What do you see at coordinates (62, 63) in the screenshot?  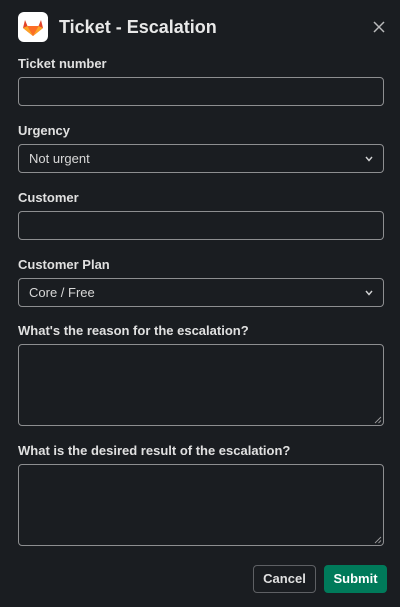 I see `ticket-number-label: Ticket number` at bounding box center [62, 63].